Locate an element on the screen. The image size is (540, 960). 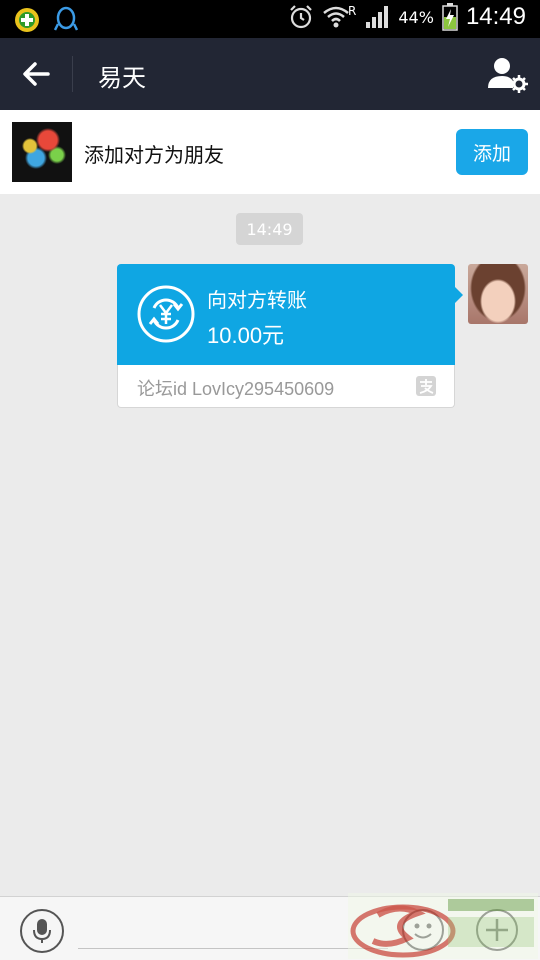
voice-button is located at coordinates (42, 931).